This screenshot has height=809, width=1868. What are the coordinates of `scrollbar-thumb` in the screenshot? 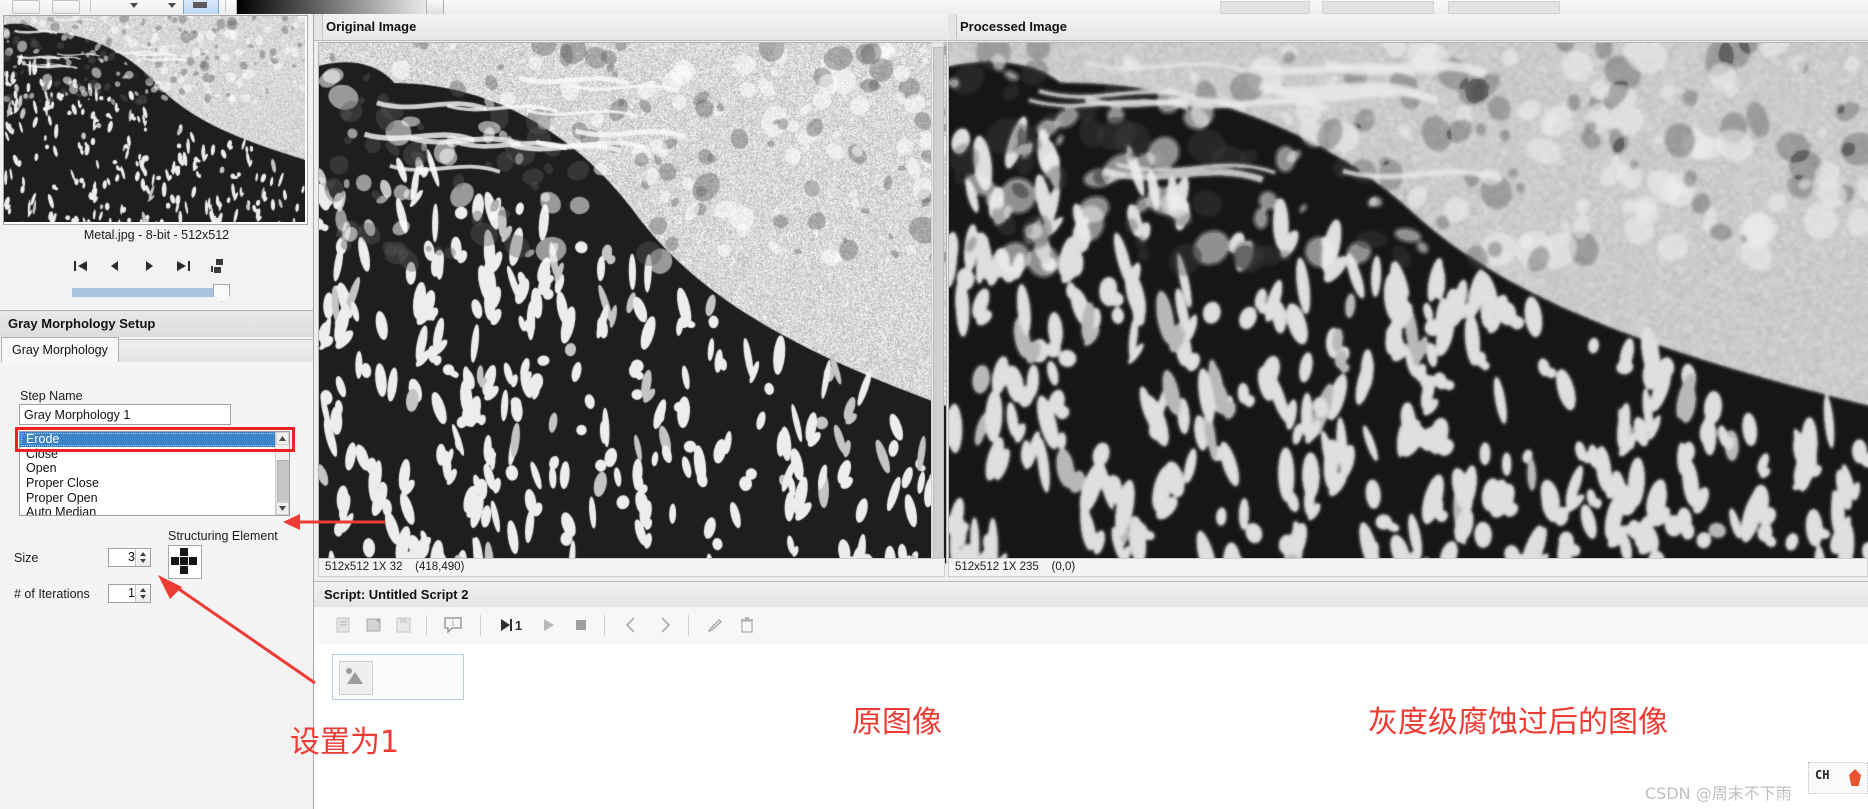 It's located at (283, 482).